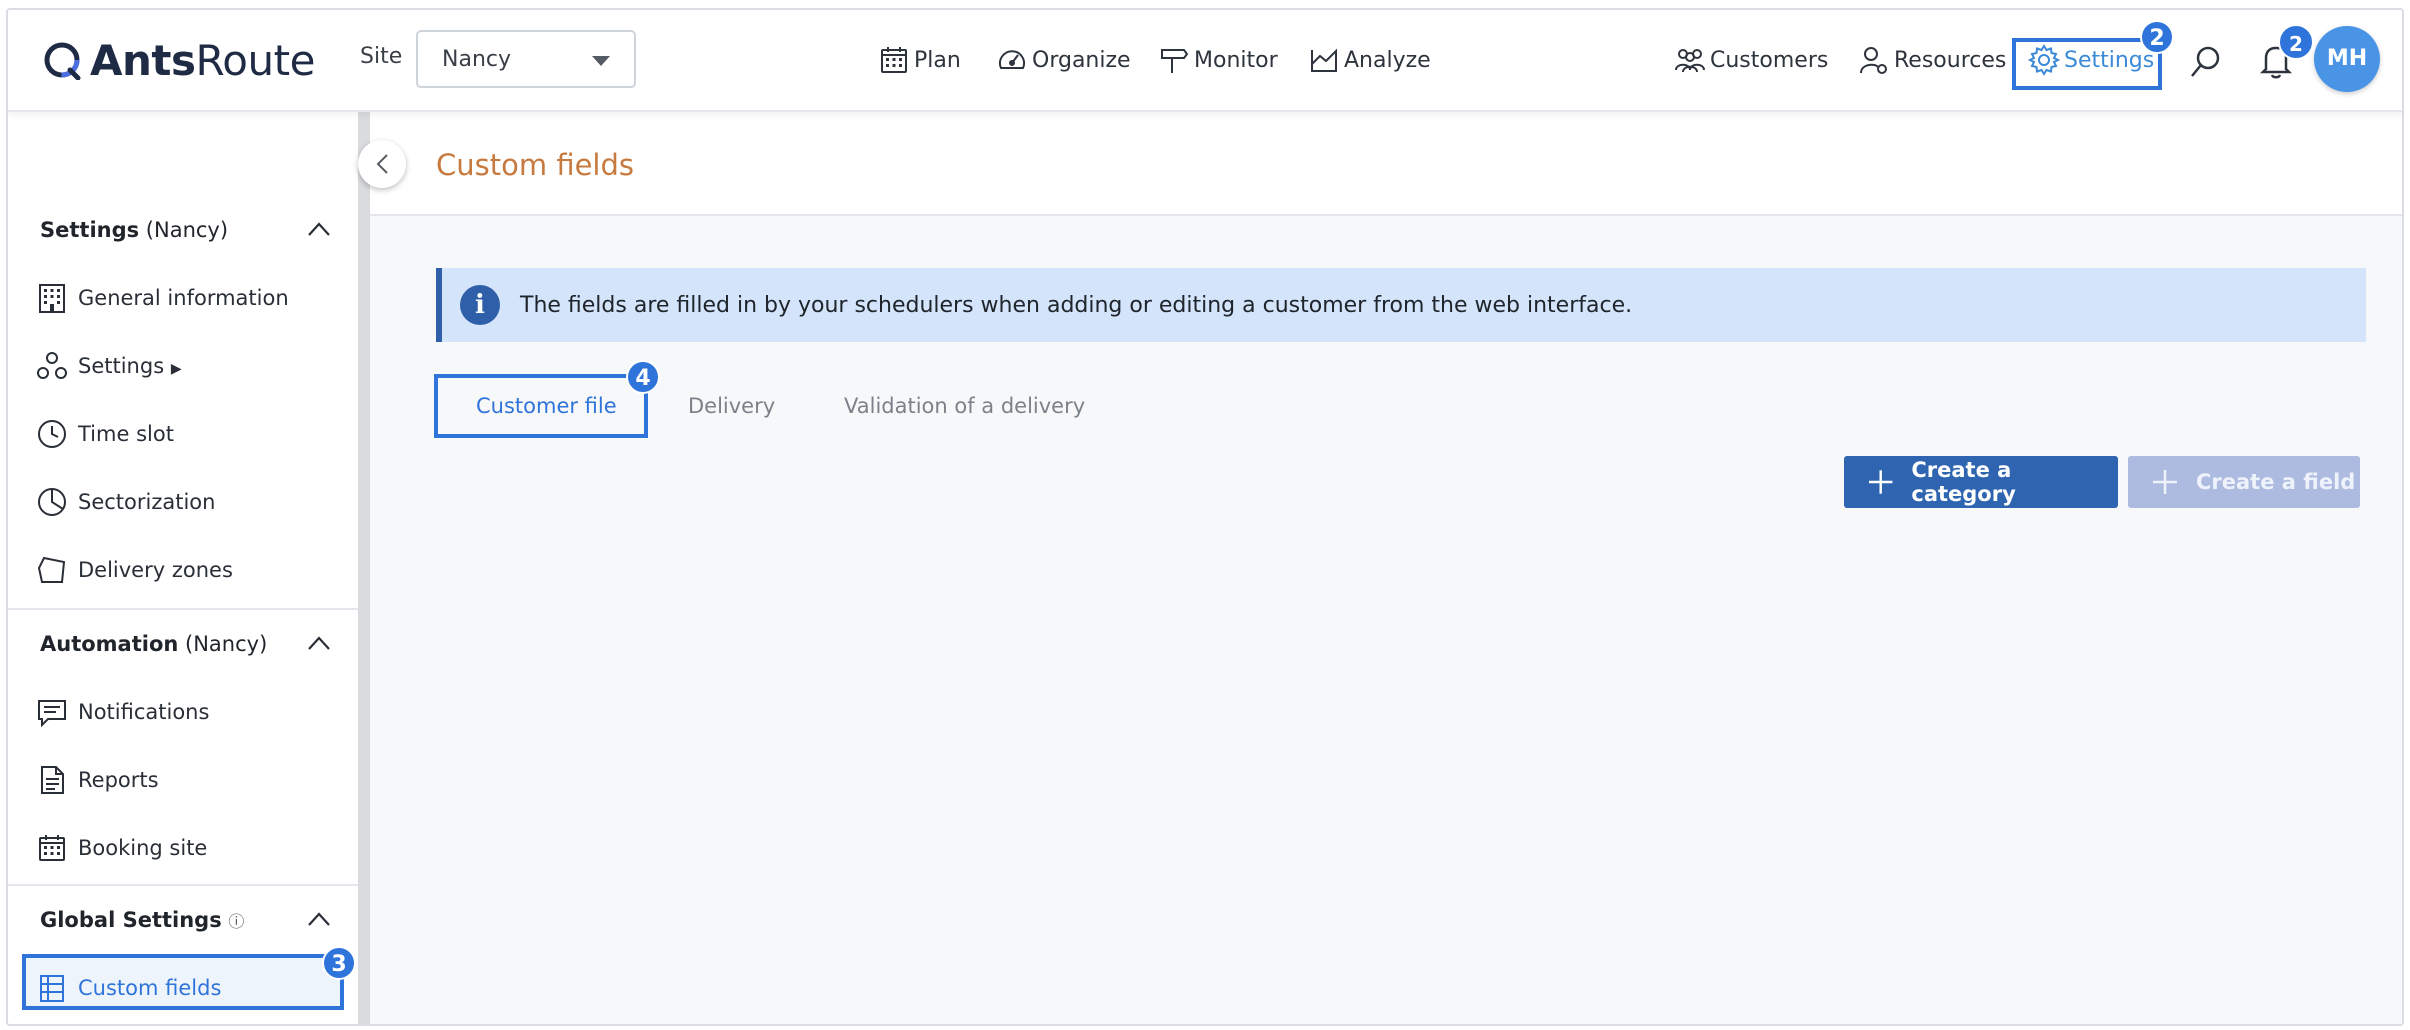 Image resolution: width=2410 pixels, height=1030 pixels. Describe the element at coordinates (1386, 164) in the screenshot. I see `title-bar: Custom fields` at that location.